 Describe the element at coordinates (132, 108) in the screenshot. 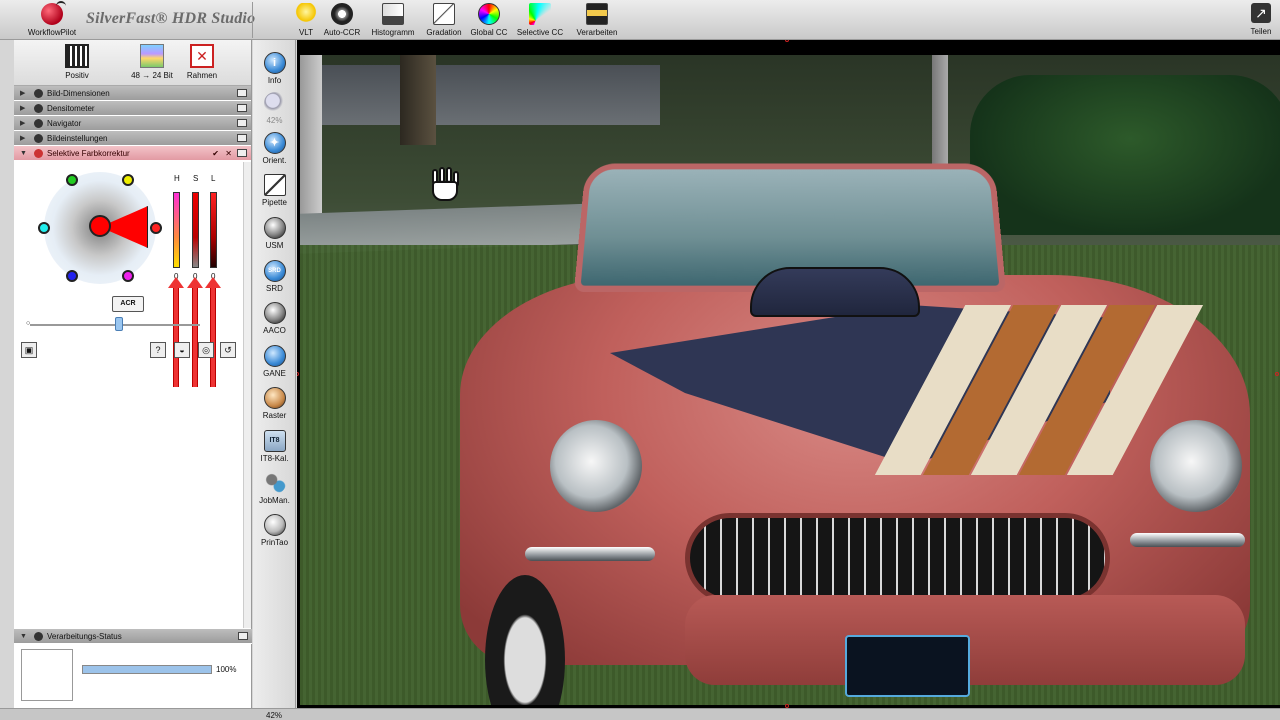

I see `section-densitometer: ▶ Densitometer` at that location.